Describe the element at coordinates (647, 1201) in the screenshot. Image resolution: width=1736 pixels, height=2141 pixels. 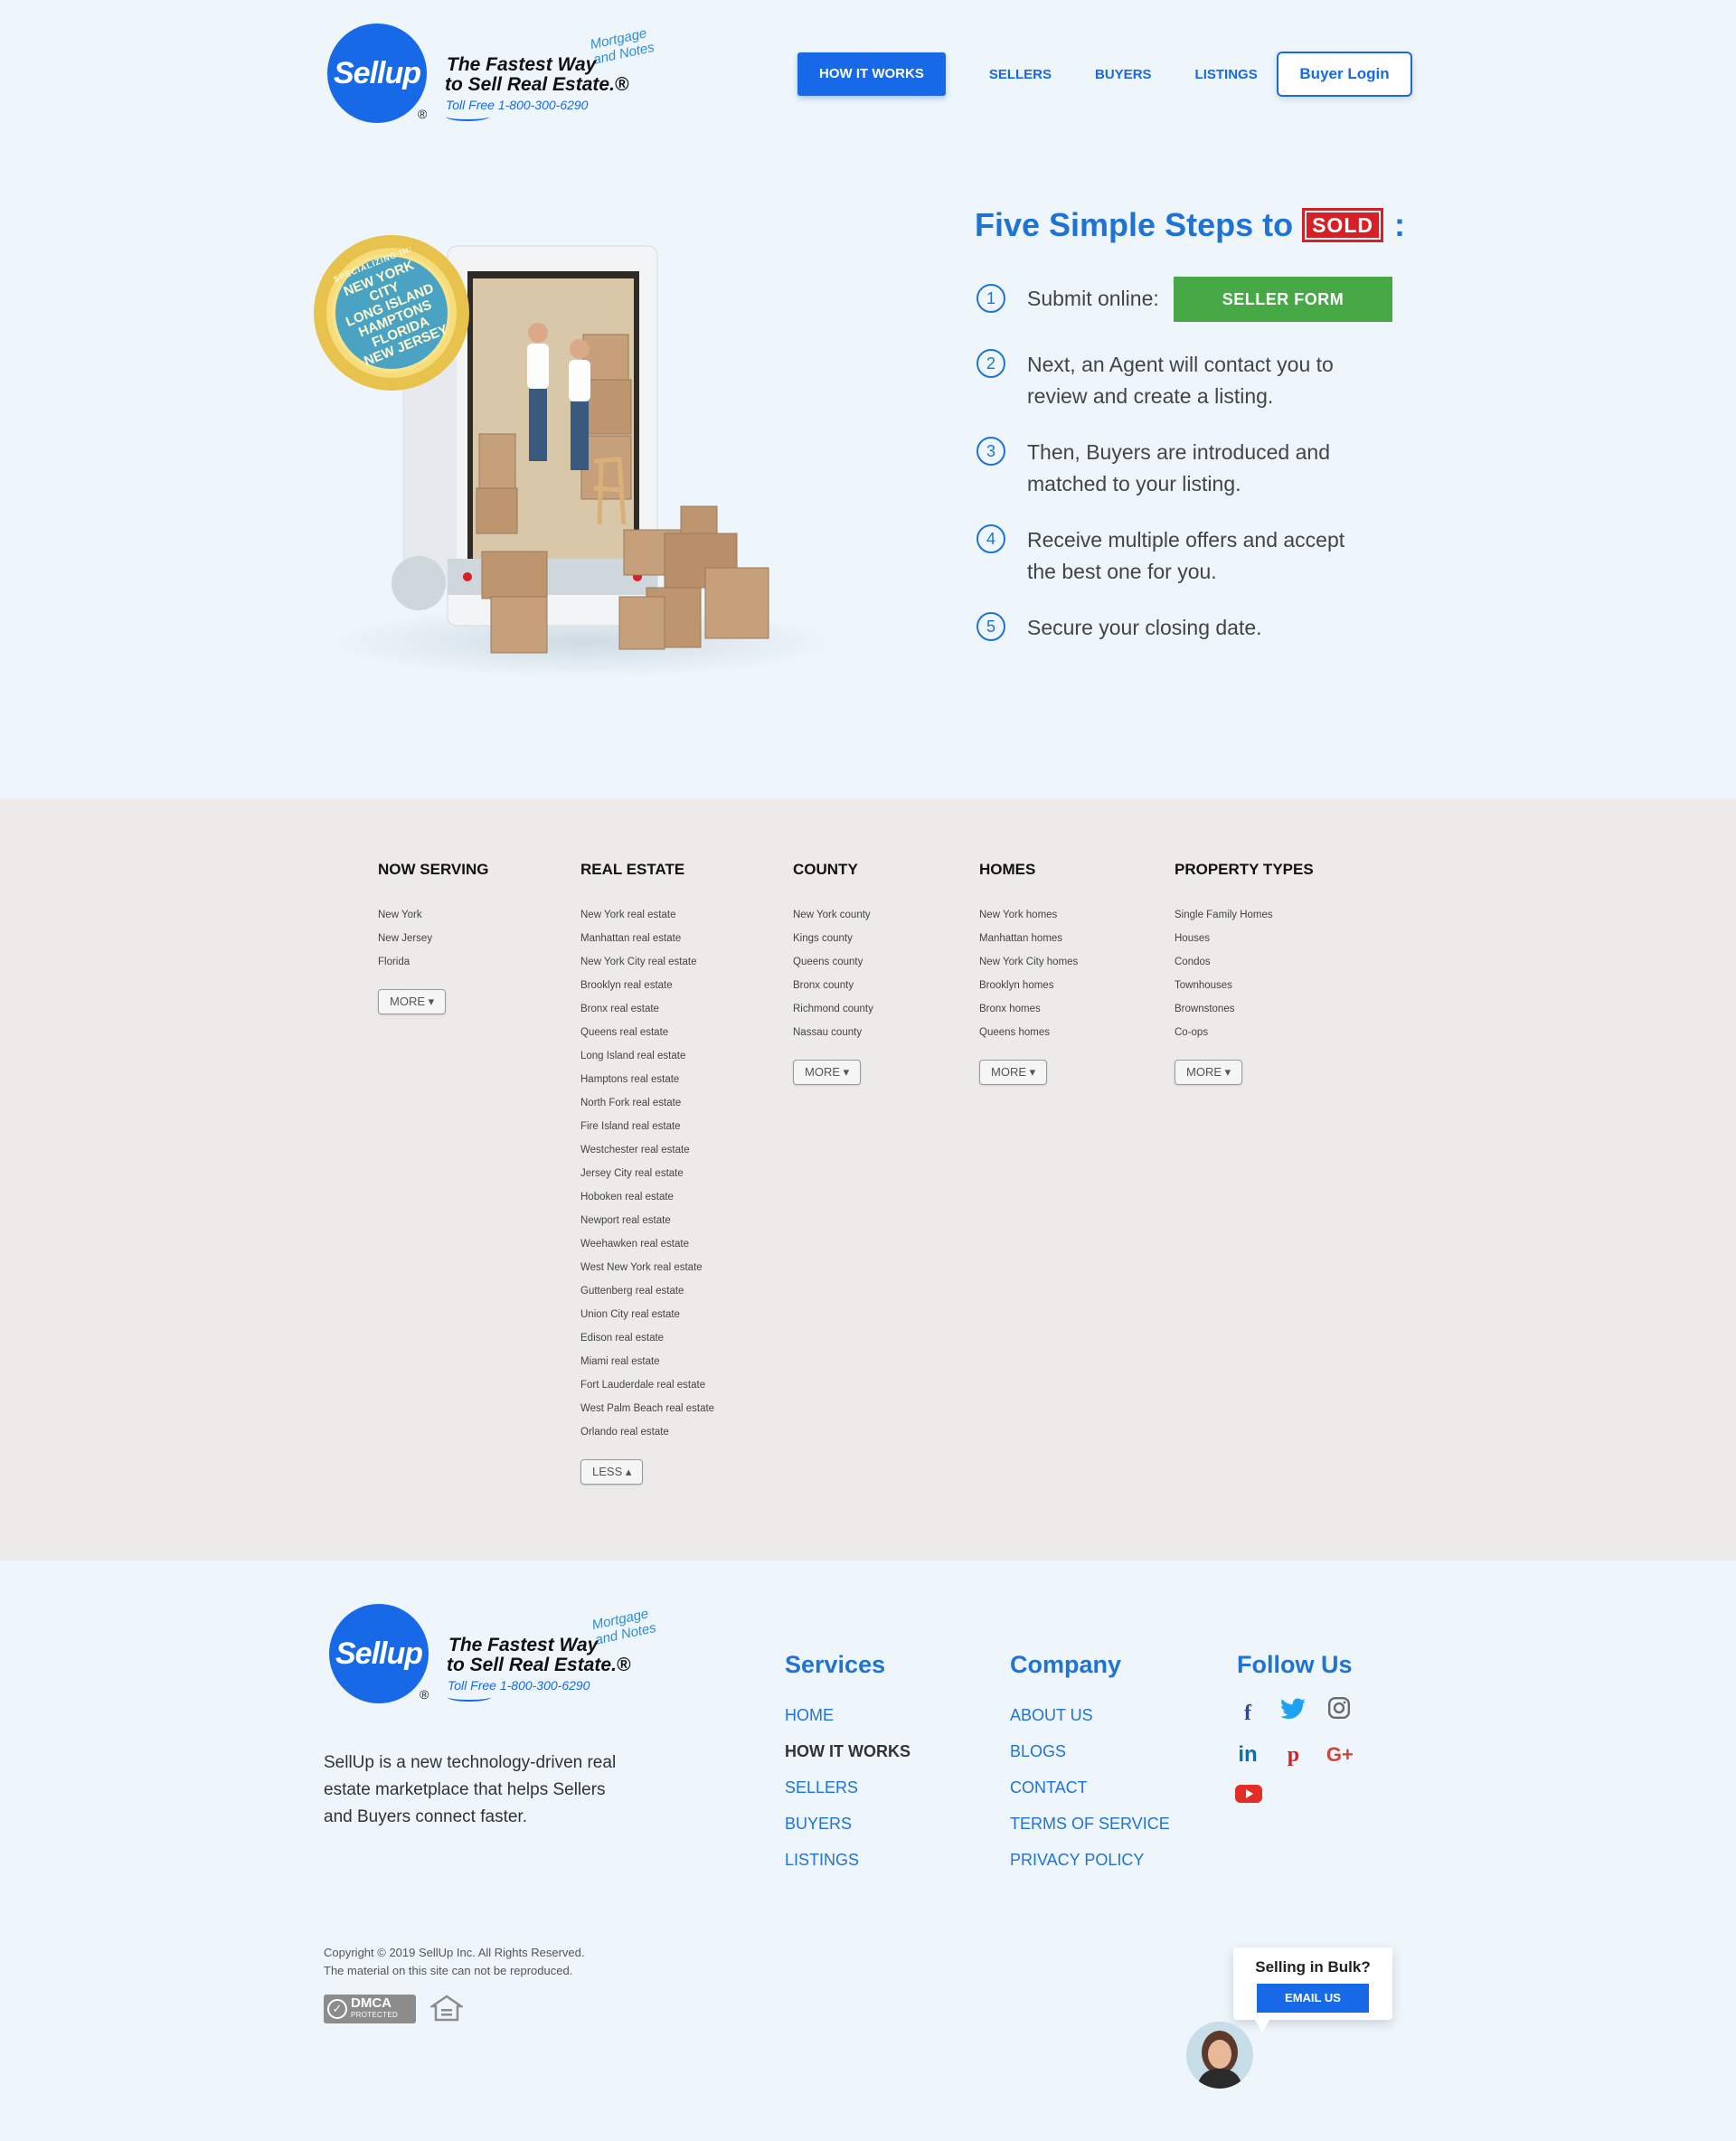
I see `directory-link: Hoboken real estate` at that location.